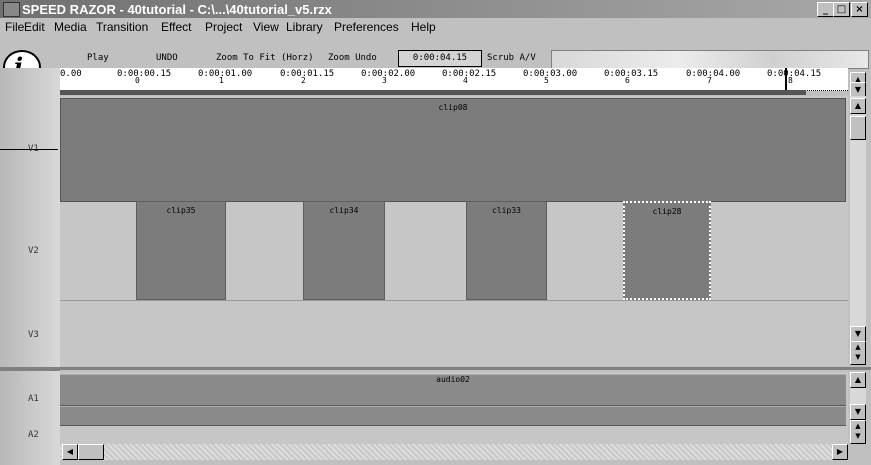  Describe the element at coordinates (344, 250) in the screenshot. I see `clip-v2: clip34` at that location.